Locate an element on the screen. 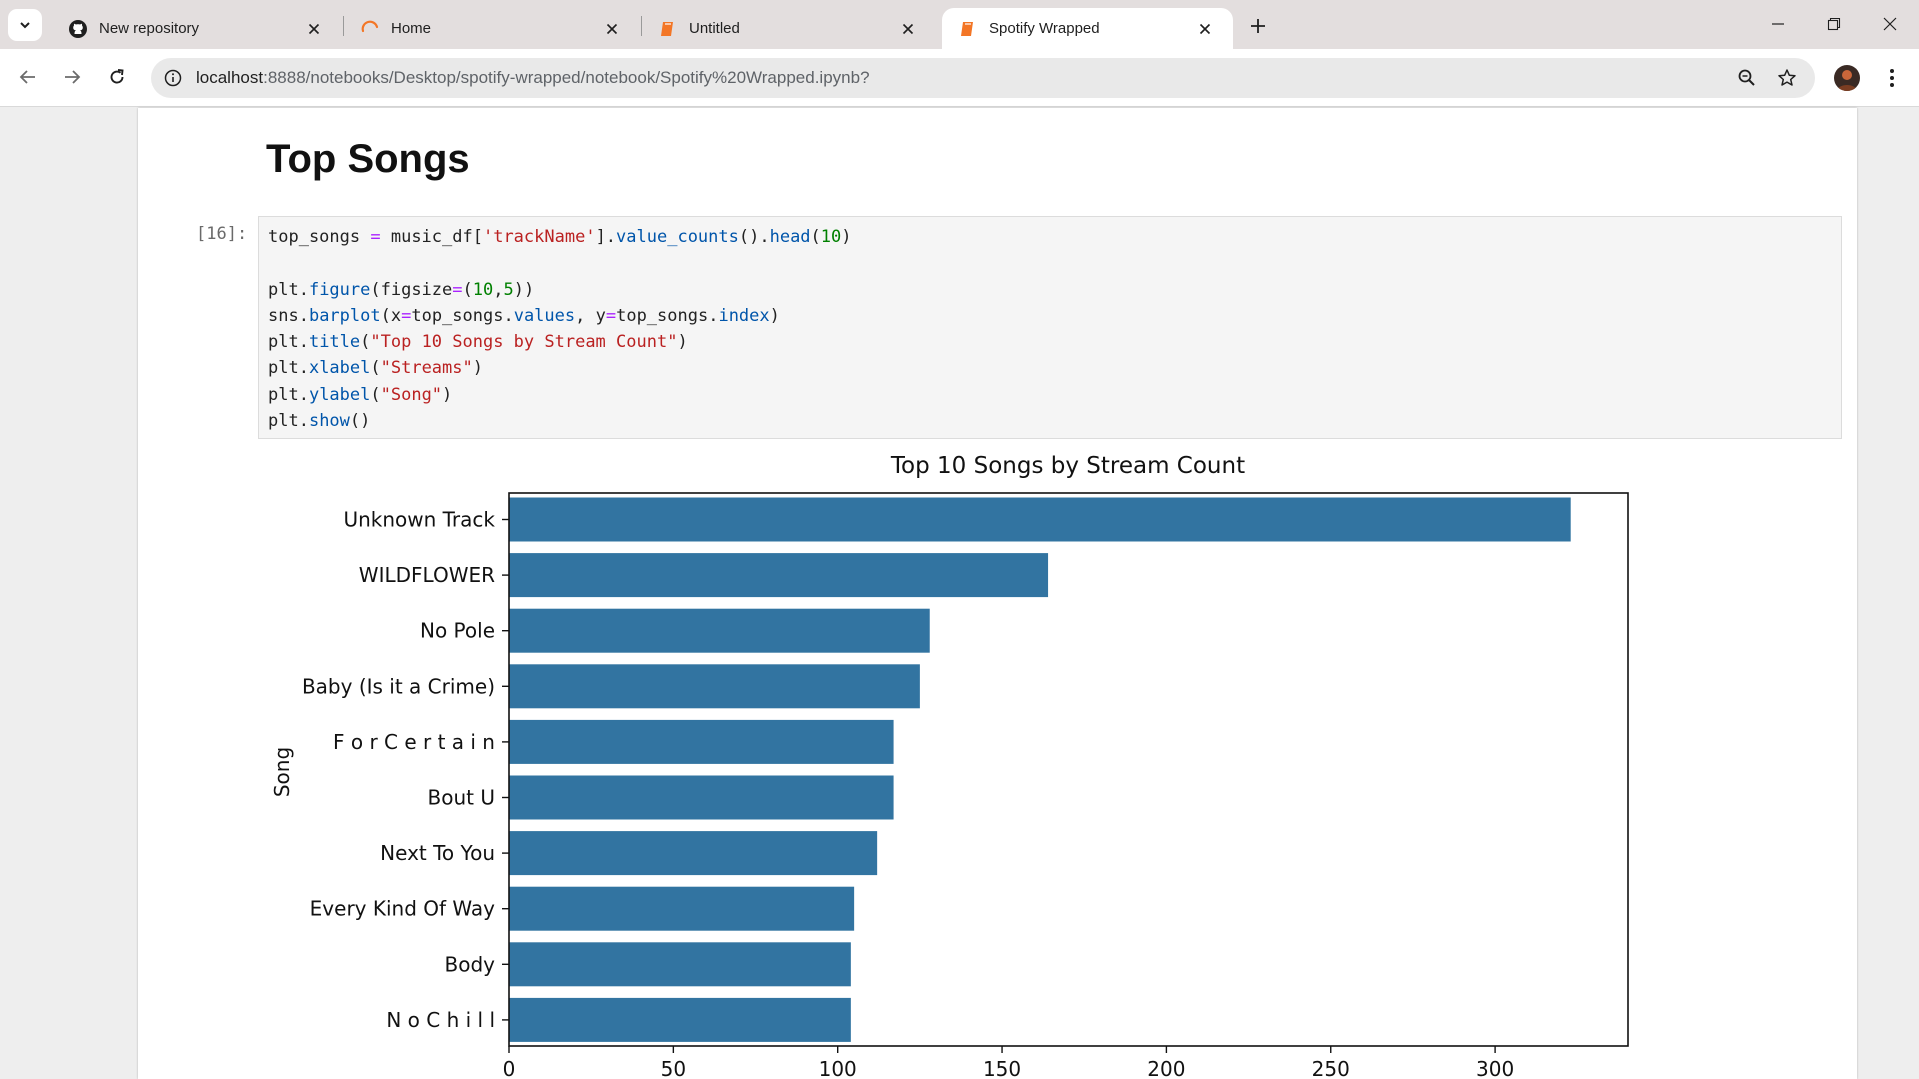 The height and width of the screenshot is (1079, 1919). tab-title: New repository is located at coordinates (149, 28).